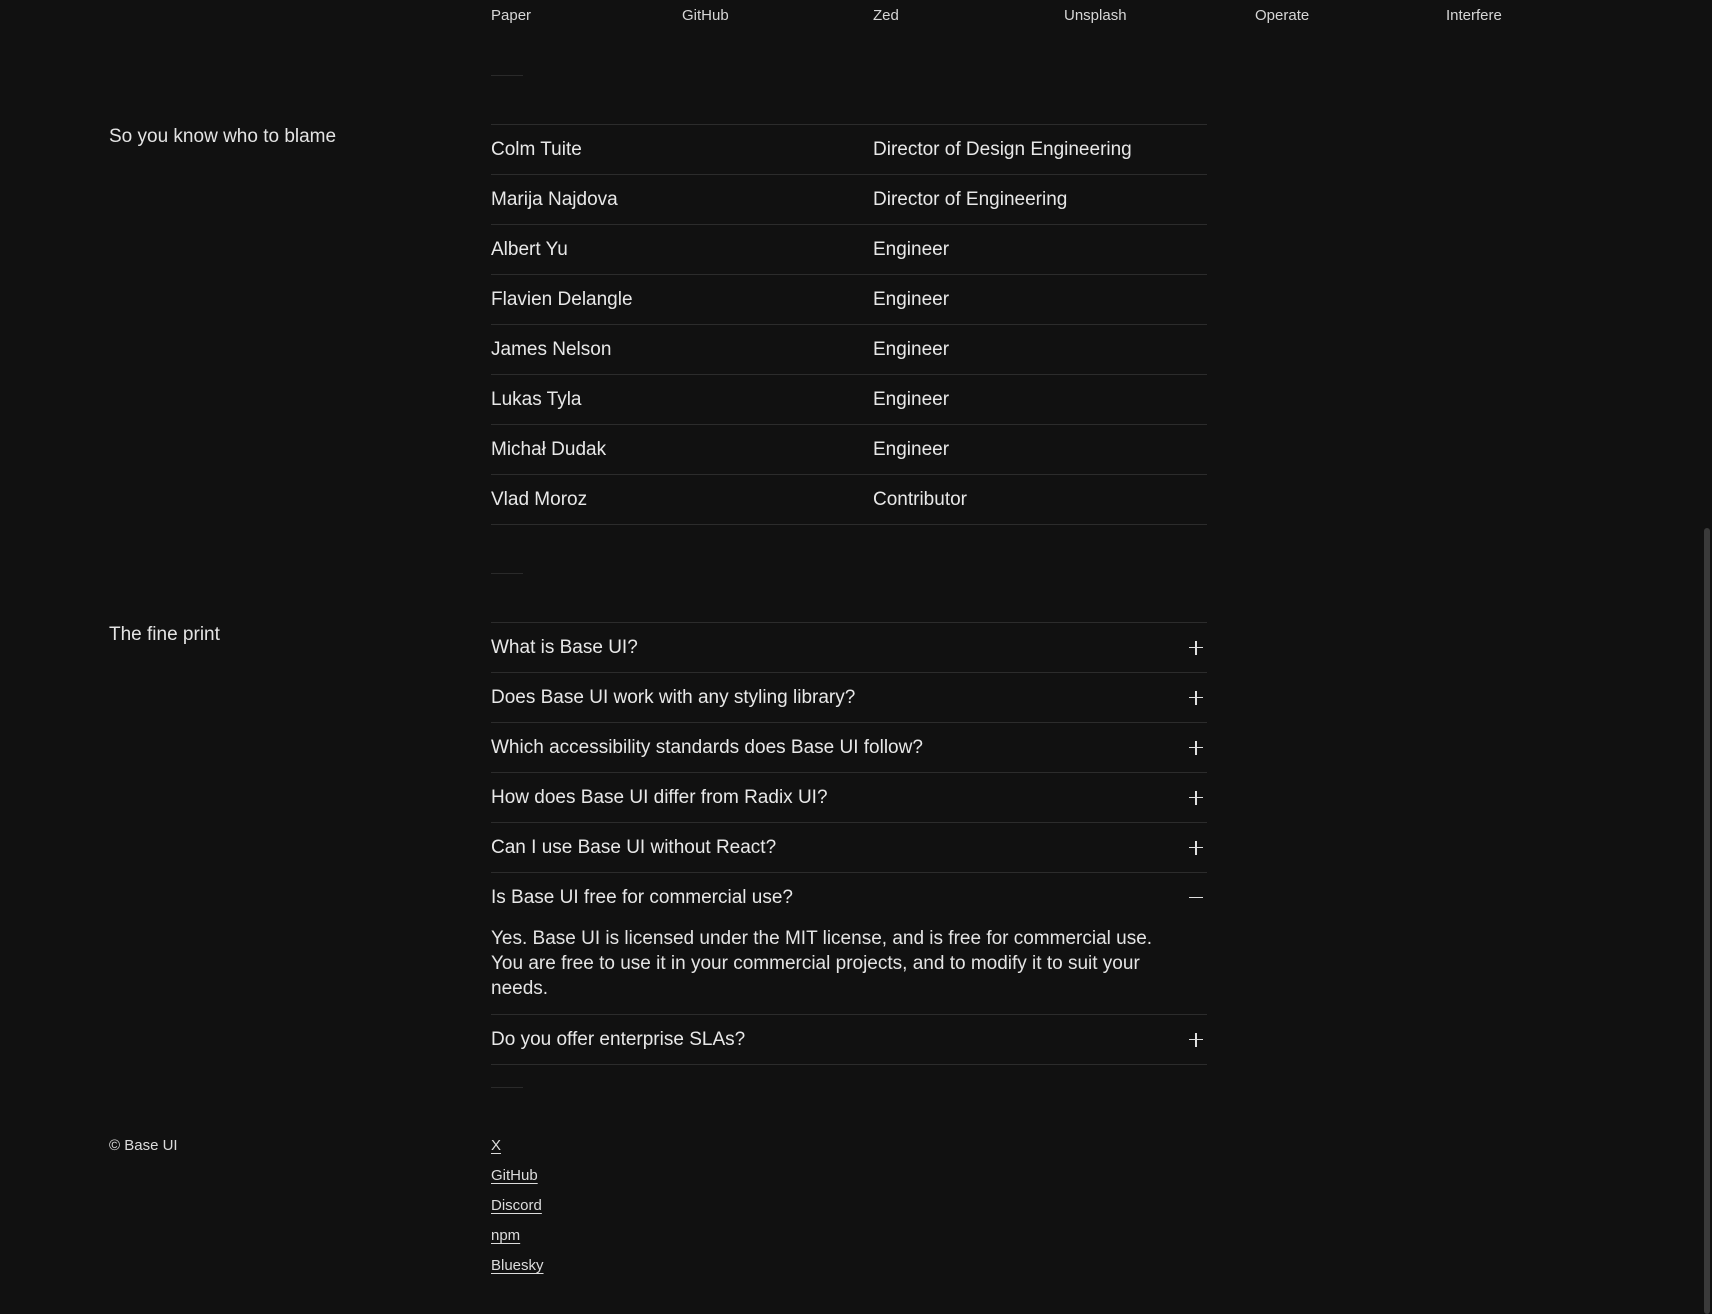 This screenshot has height=1314, width=1712. I want to click on member-role: Contributor, so click(920, 499).